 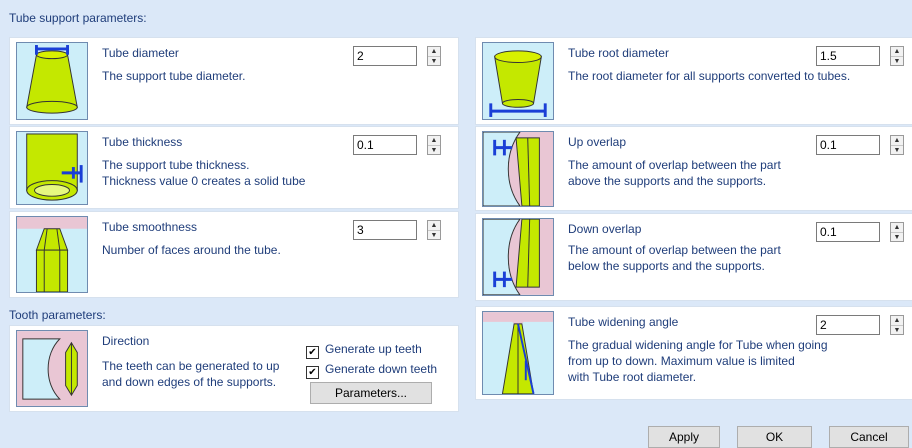 I want to click on tube-widening-angle-illustration-icon, so click(x=518, y=353).